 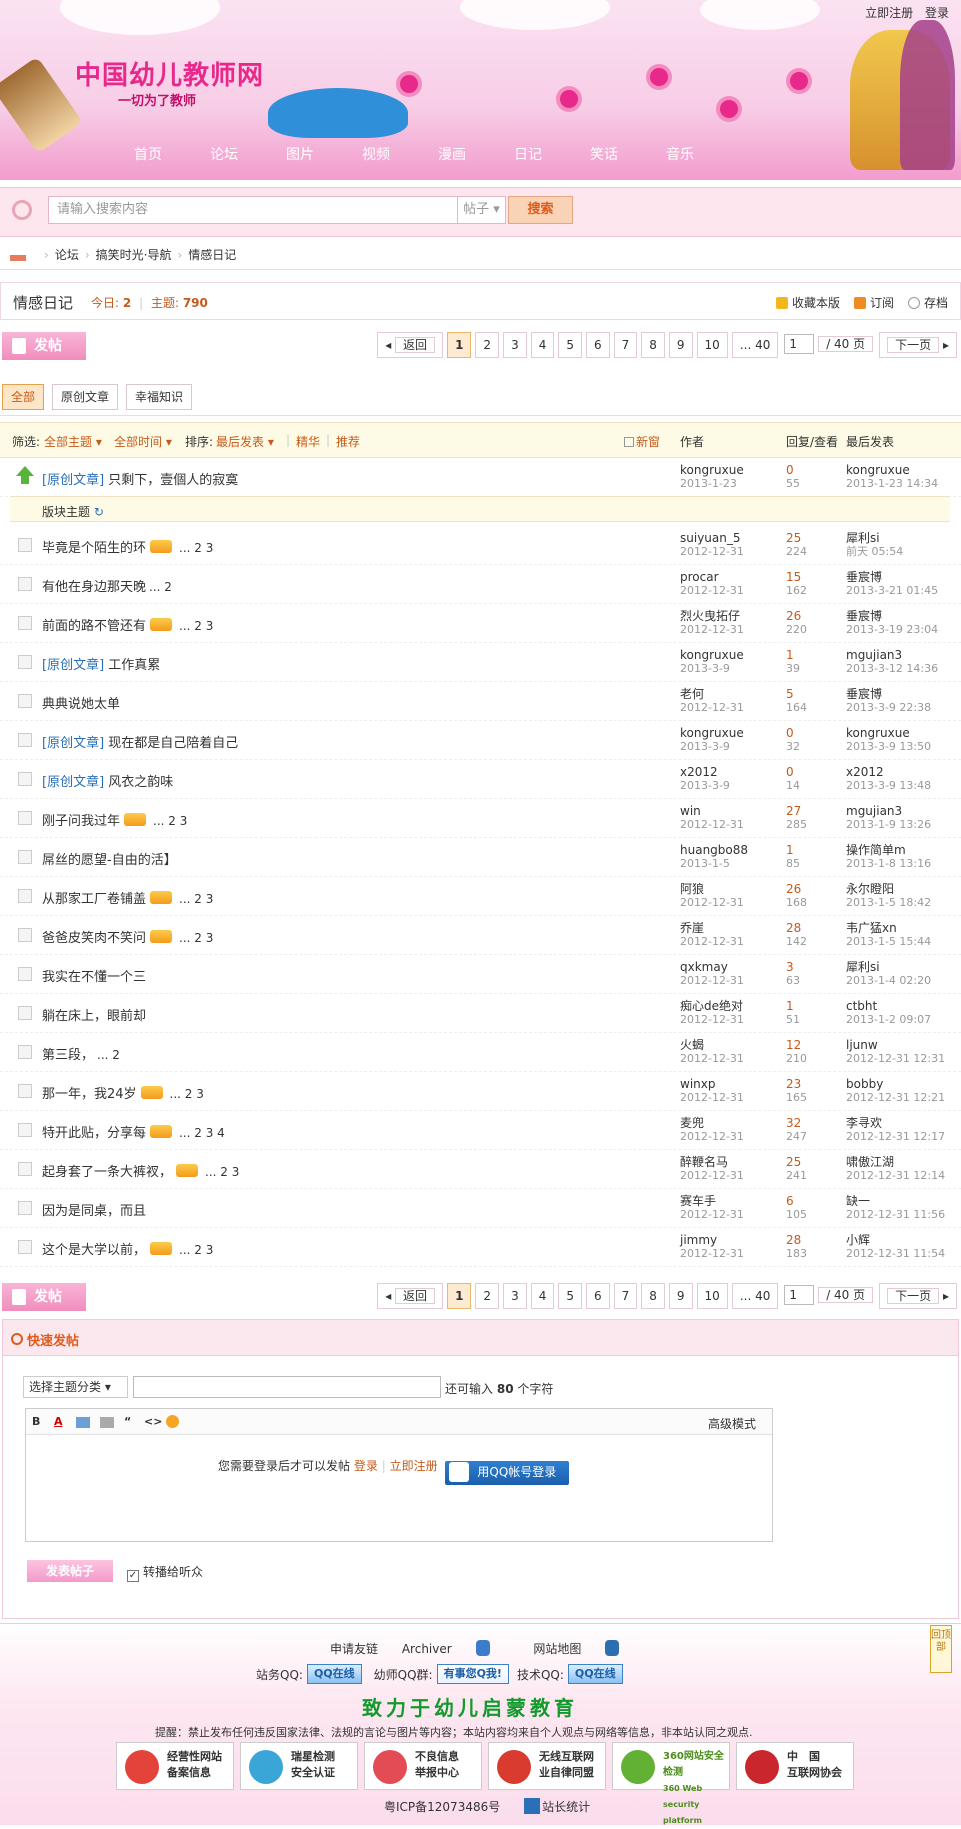 What do you see at coordinates (653, 1296) in the screenshot?
I see `page-link: 8` at bounding box center [653, 1296].